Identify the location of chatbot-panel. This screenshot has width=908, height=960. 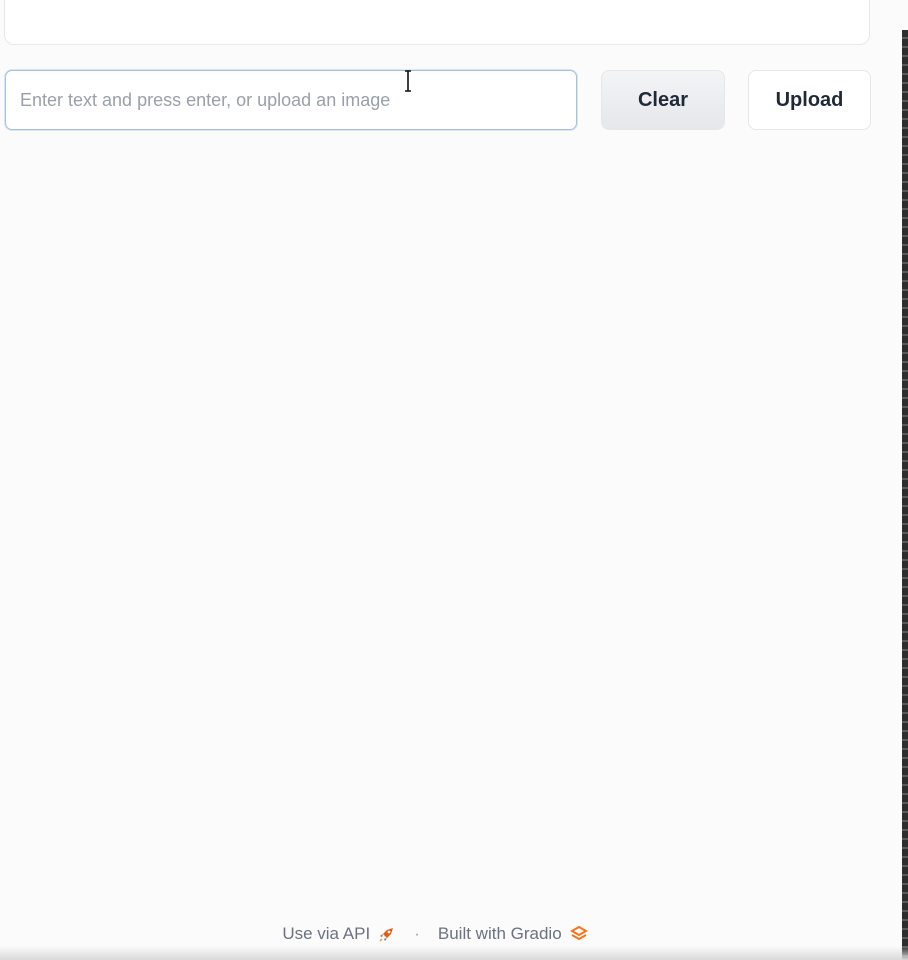
(437, 22).